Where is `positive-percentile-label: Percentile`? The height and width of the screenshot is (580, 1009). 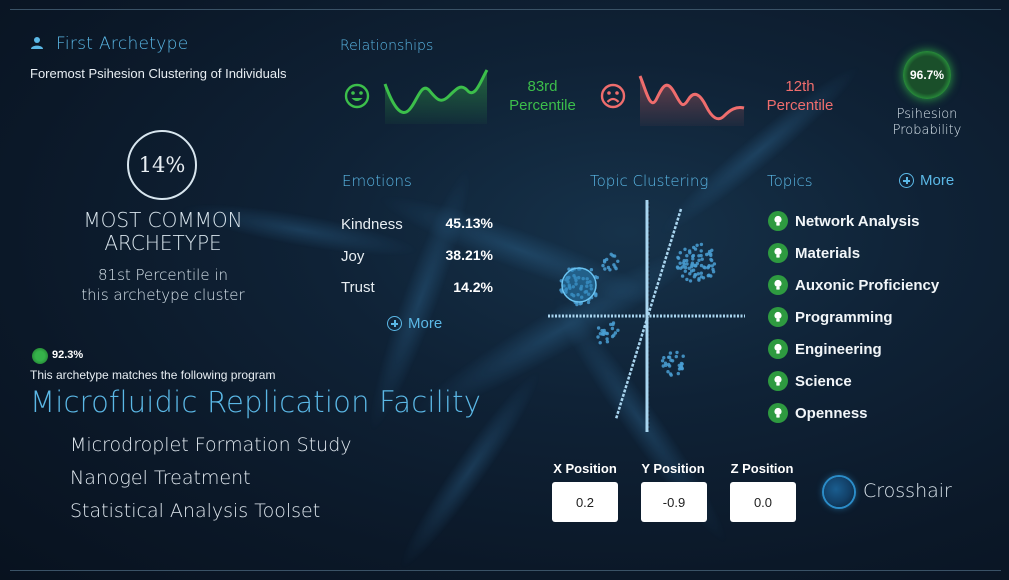 positive-percentile-label: Percentile is located at coordinates (542, 105).